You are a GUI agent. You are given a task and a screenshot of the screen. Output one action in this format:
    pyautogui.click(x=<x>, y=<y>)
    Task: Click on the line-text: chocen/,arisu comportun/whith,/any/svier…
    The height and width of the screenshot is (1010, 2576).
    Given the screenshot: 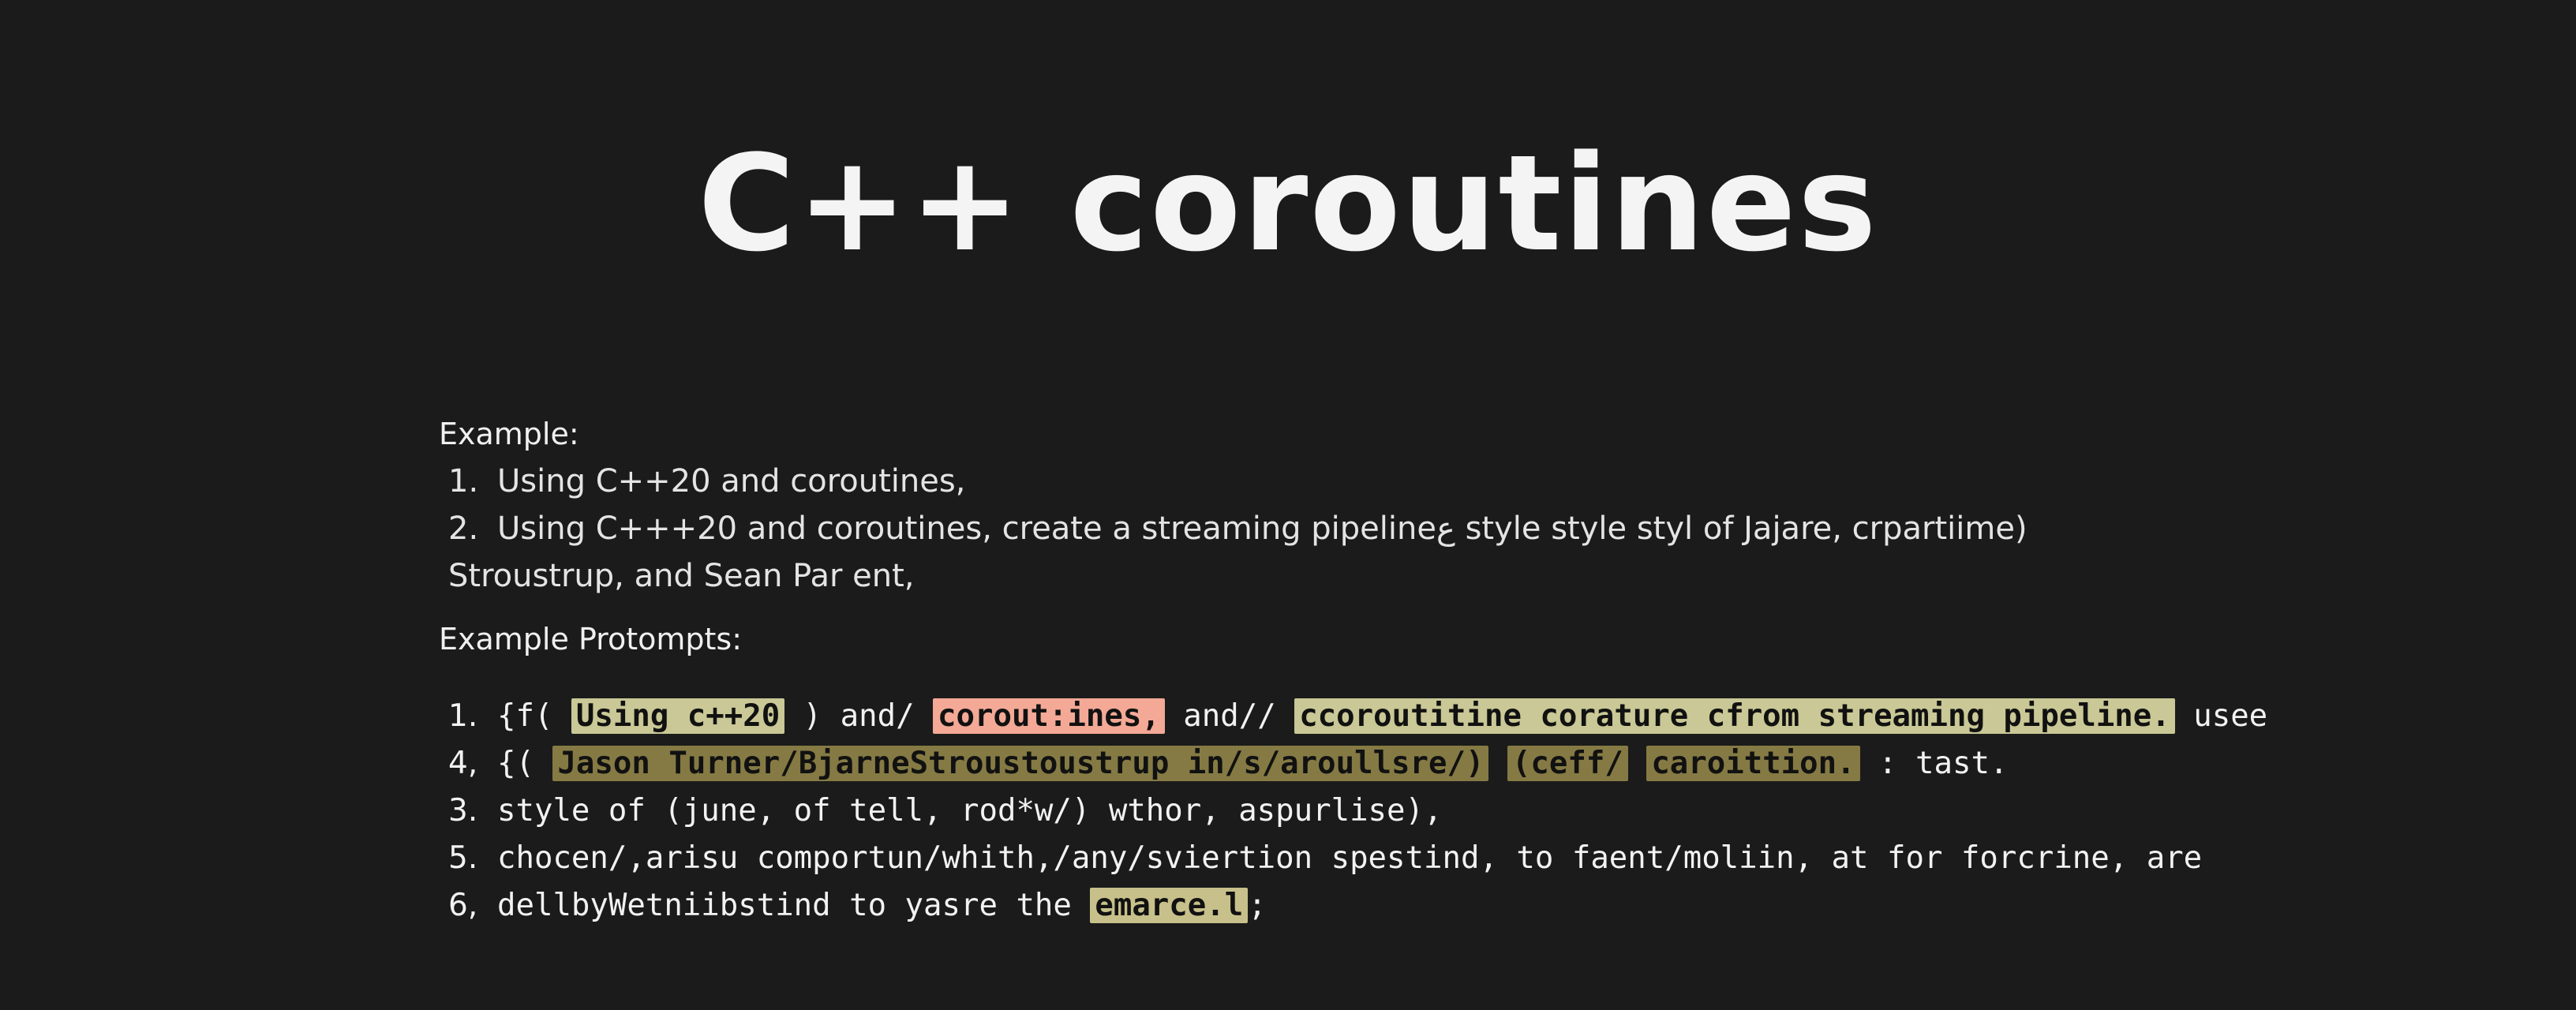 What is the action you would take?
    pyautogui.click(x=1350, y=858)
    